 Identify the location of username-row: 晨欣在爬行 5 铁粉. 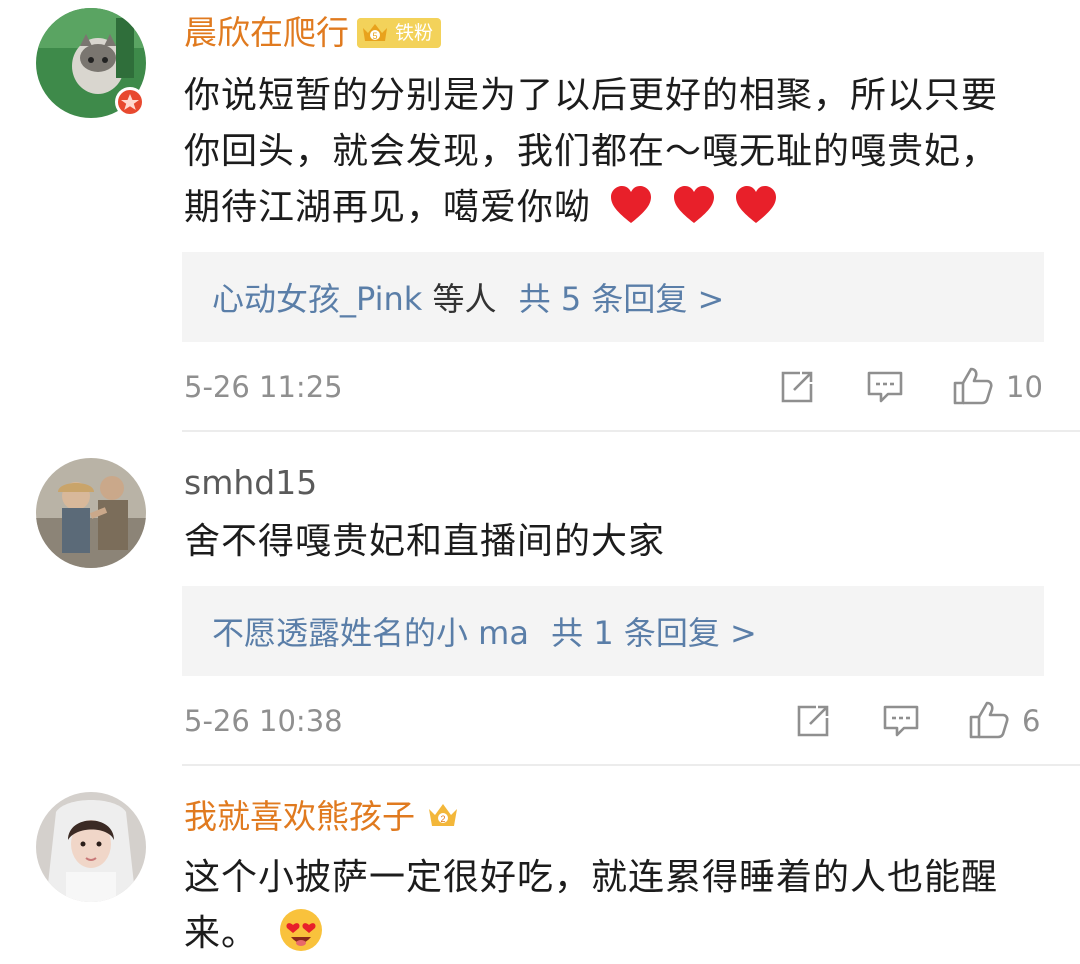
(313, 33).